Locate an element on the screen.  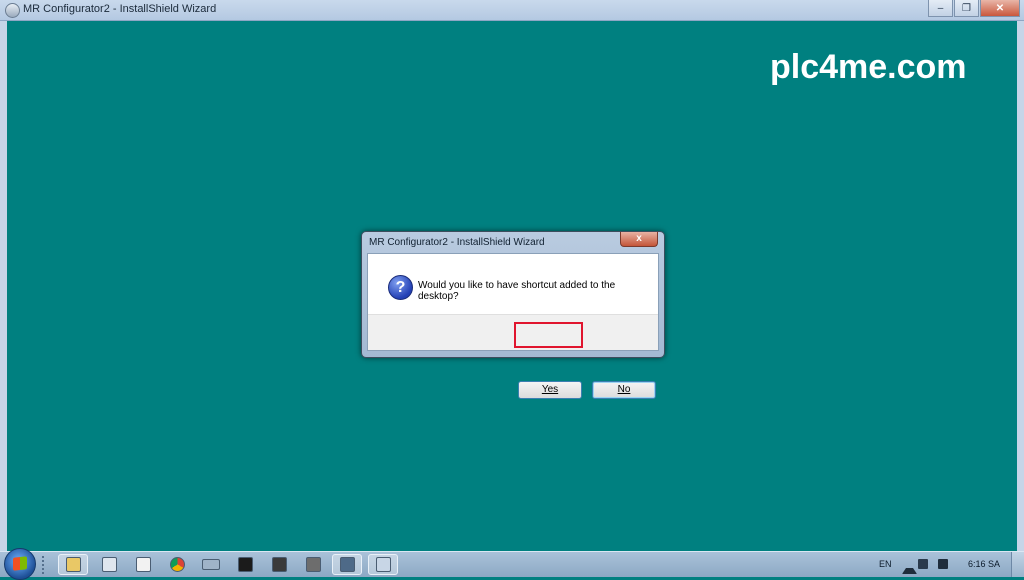
close-icon: ✕ is located at coordinates (1000, 8).